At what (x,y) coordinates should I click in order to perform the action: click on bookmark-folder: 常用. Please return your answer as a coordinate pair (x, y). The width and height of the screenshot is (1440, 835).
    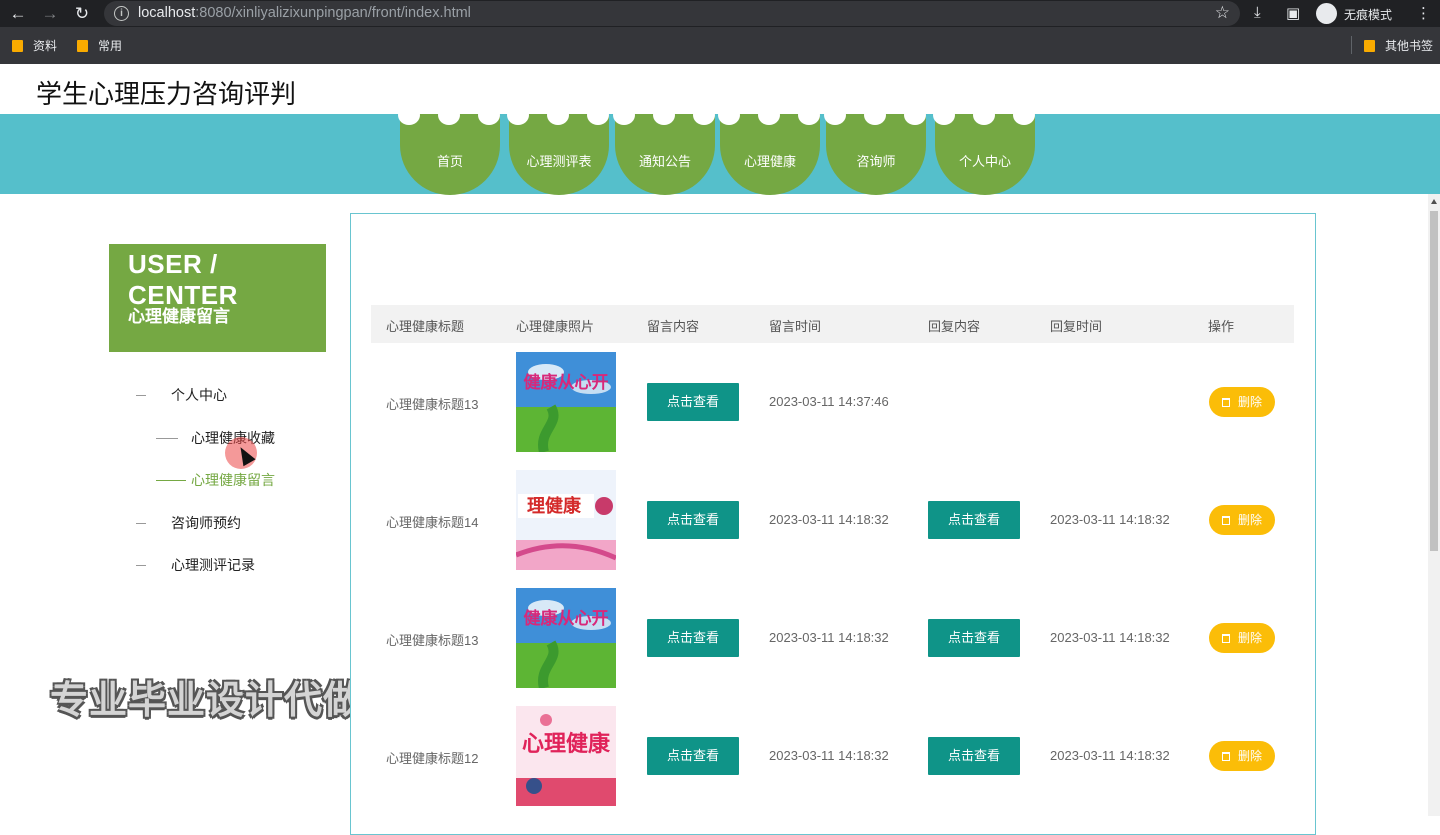
    Looking at the image, I should click on (99, 45).